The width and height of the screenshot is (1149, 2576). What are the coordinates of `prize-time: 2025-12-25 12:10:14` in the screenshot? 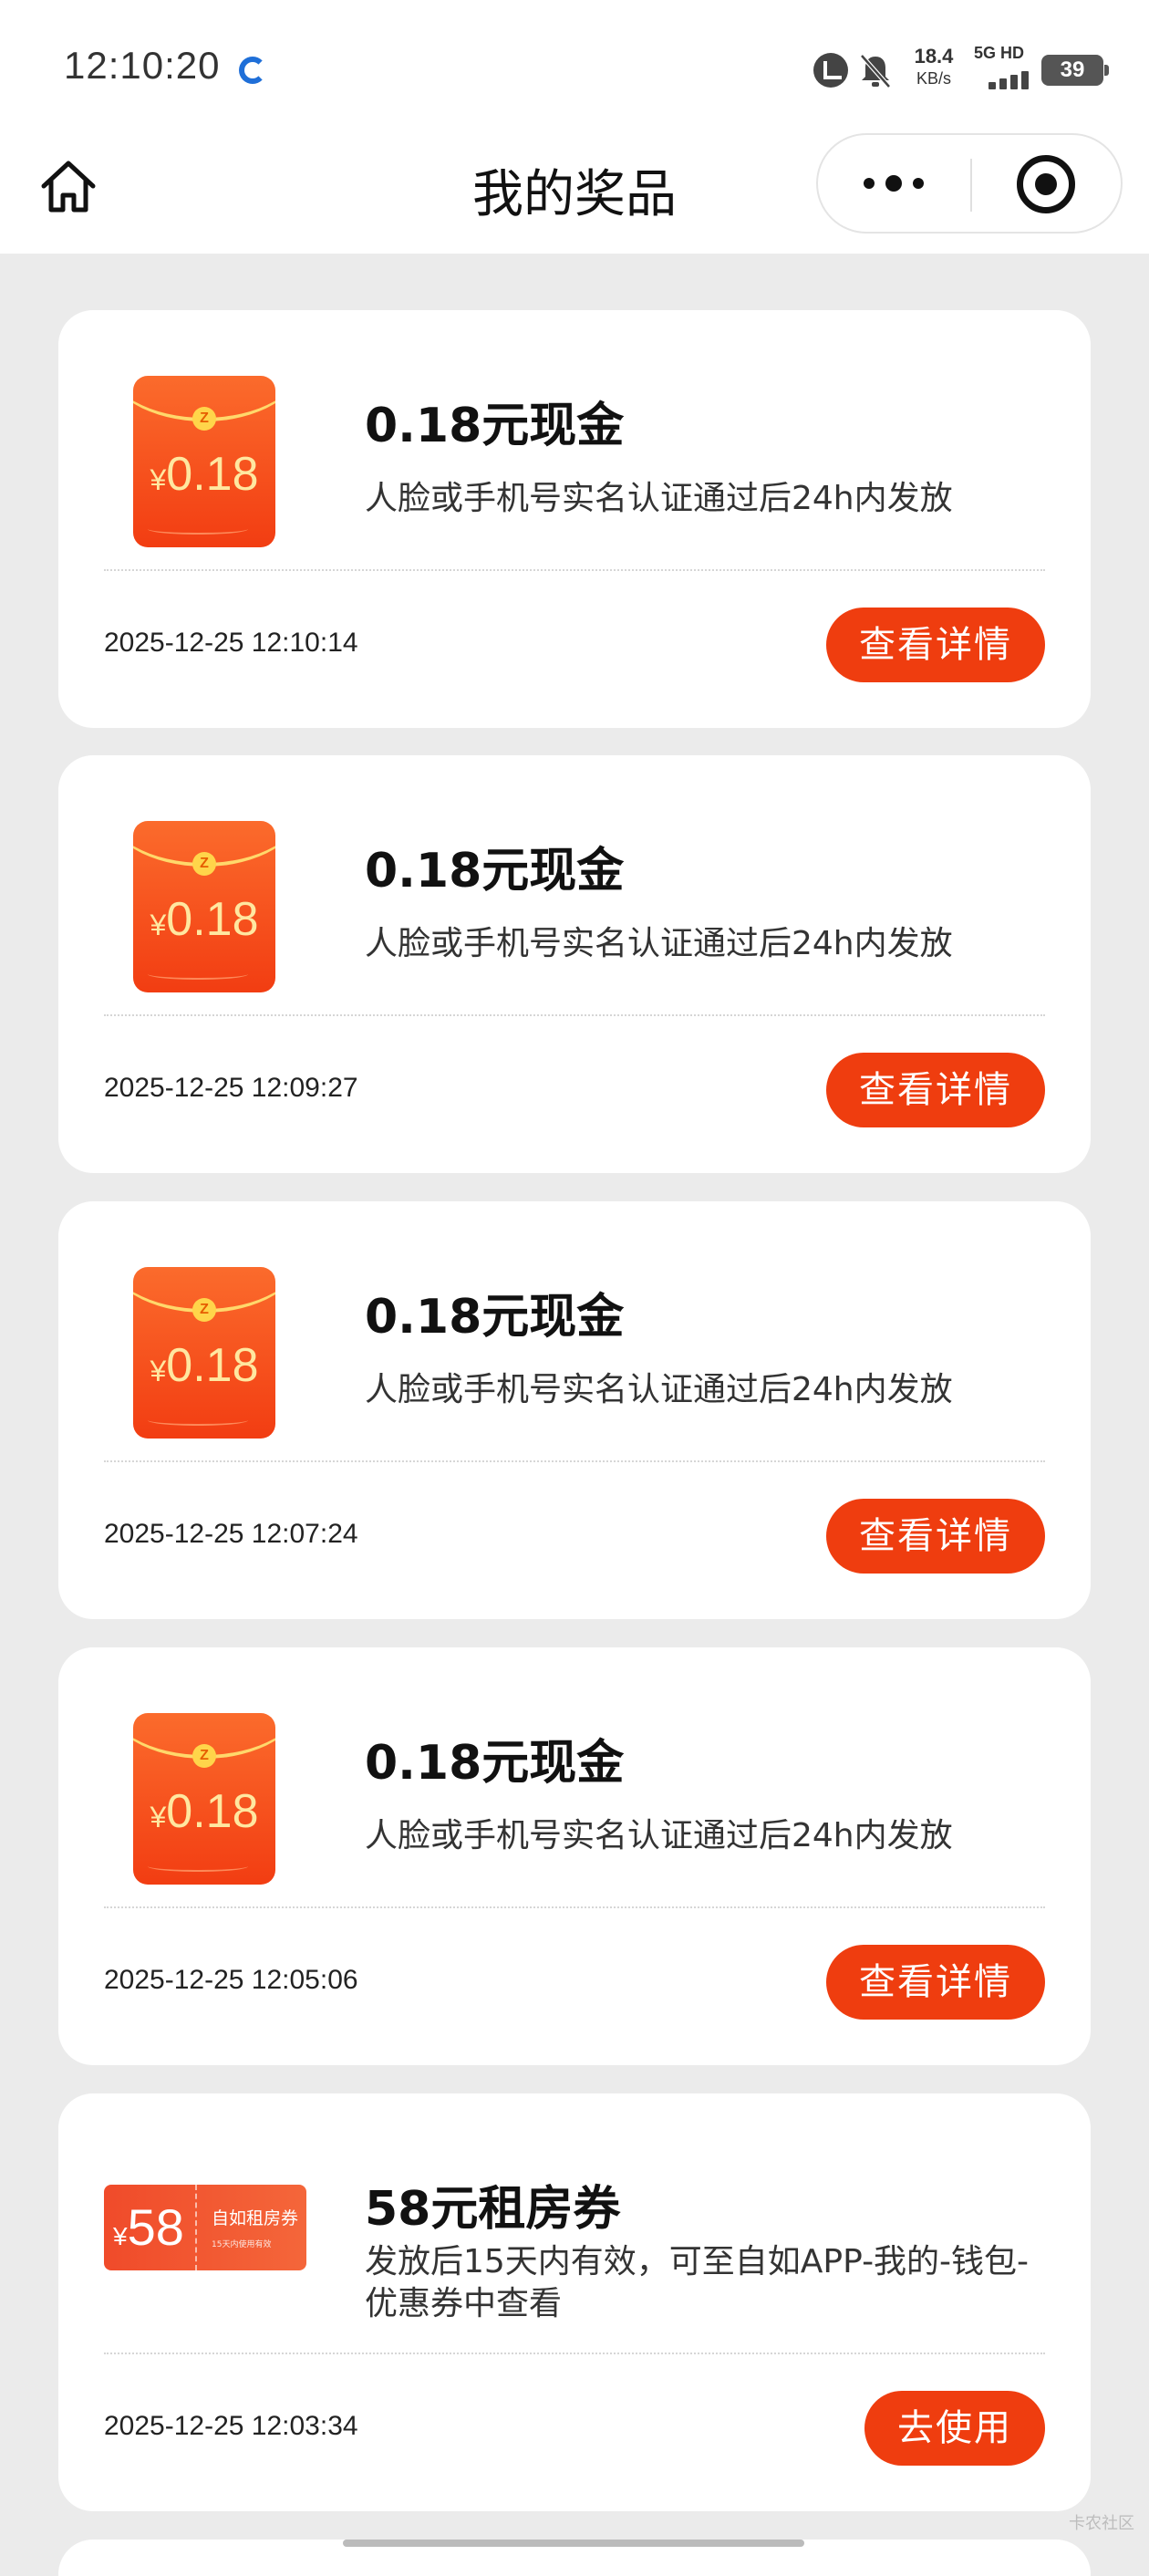 It's located at (231, 643).